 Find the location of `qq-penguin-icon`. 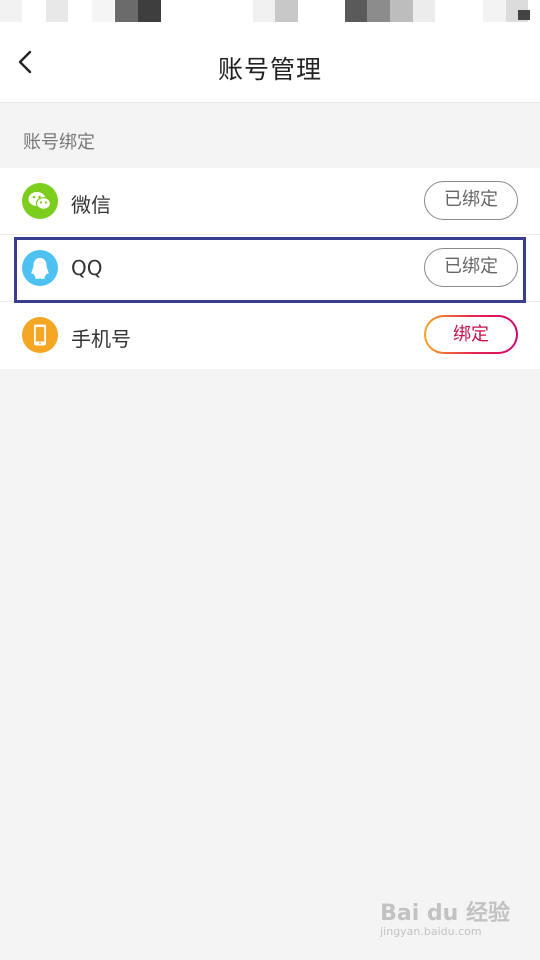

qq-penguin-icon is located at coordinates (40, 268).